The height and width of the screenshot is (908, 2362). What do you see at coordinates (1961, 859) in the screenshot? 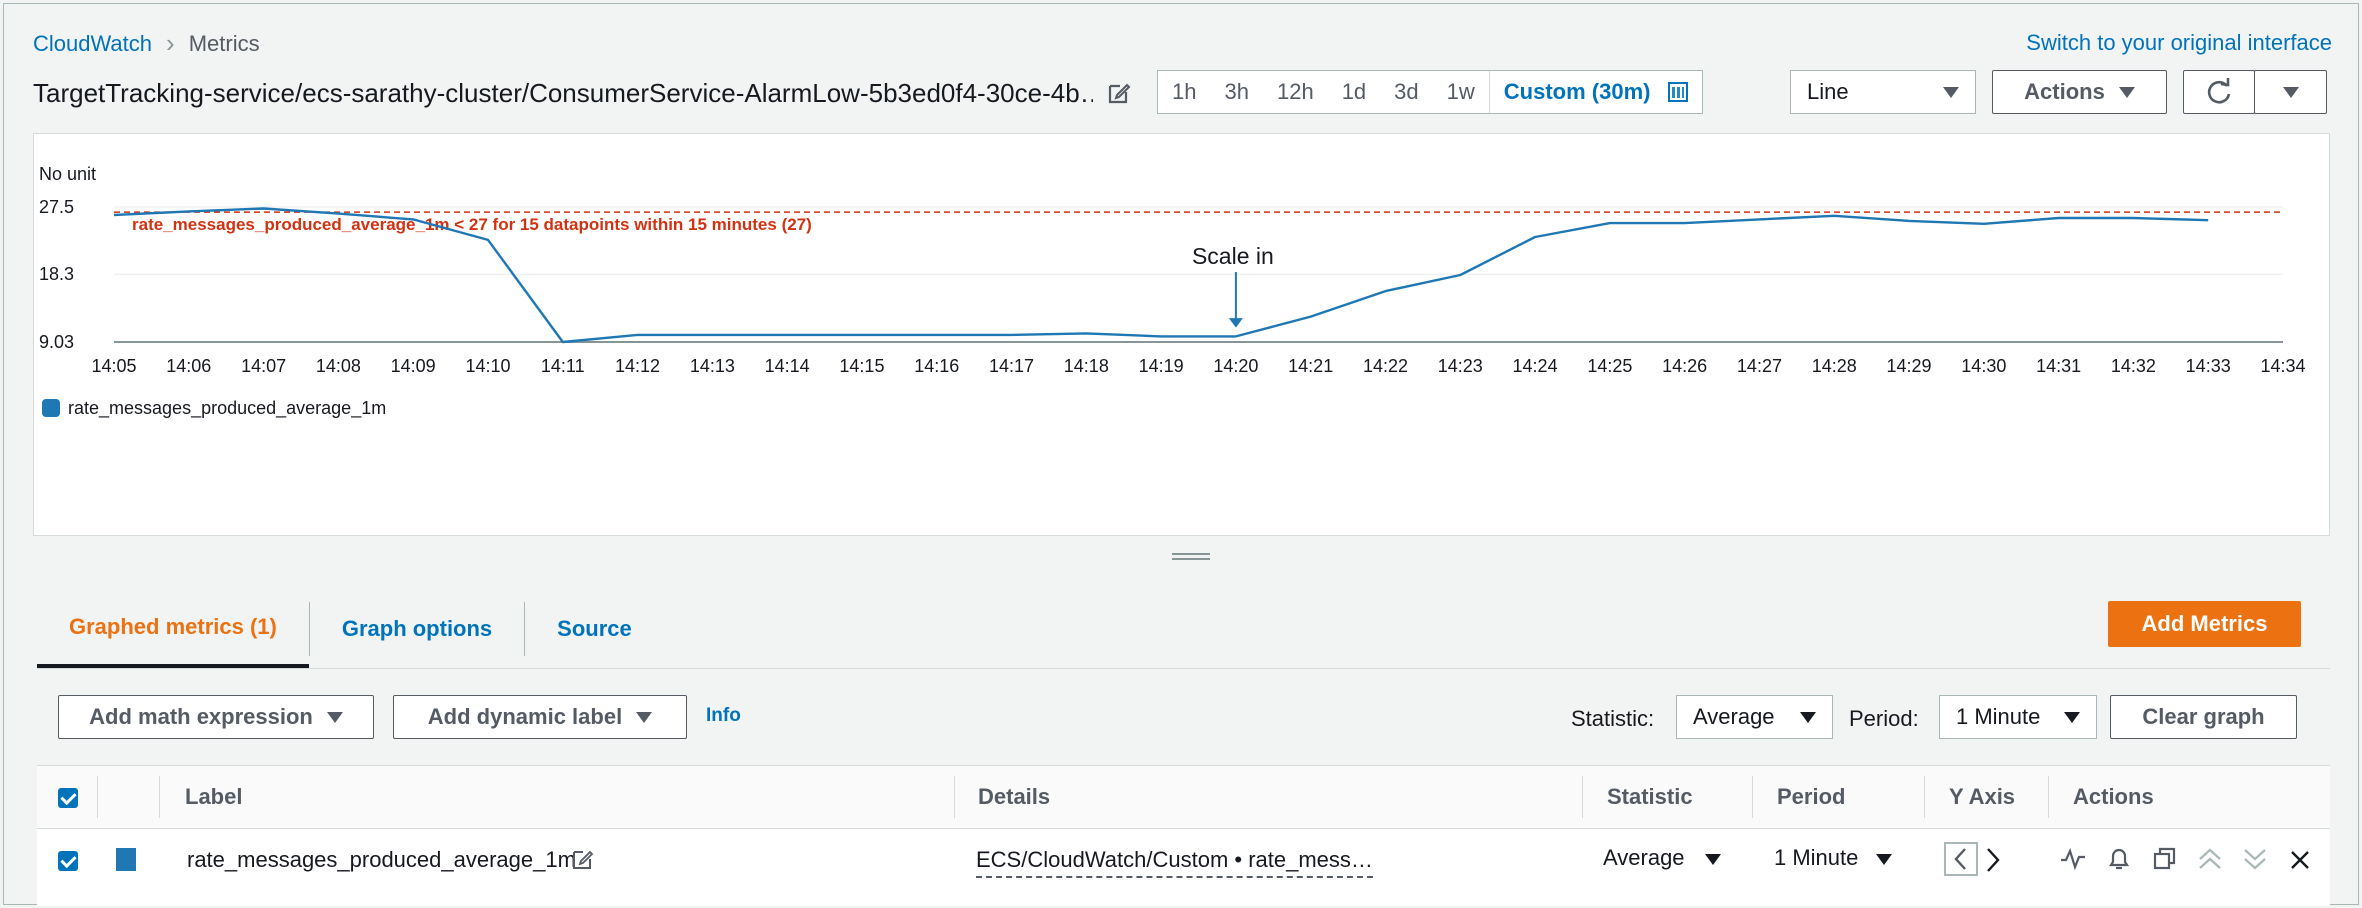
I see `y-axis-left-icon` at bounding box center [1961, 859].